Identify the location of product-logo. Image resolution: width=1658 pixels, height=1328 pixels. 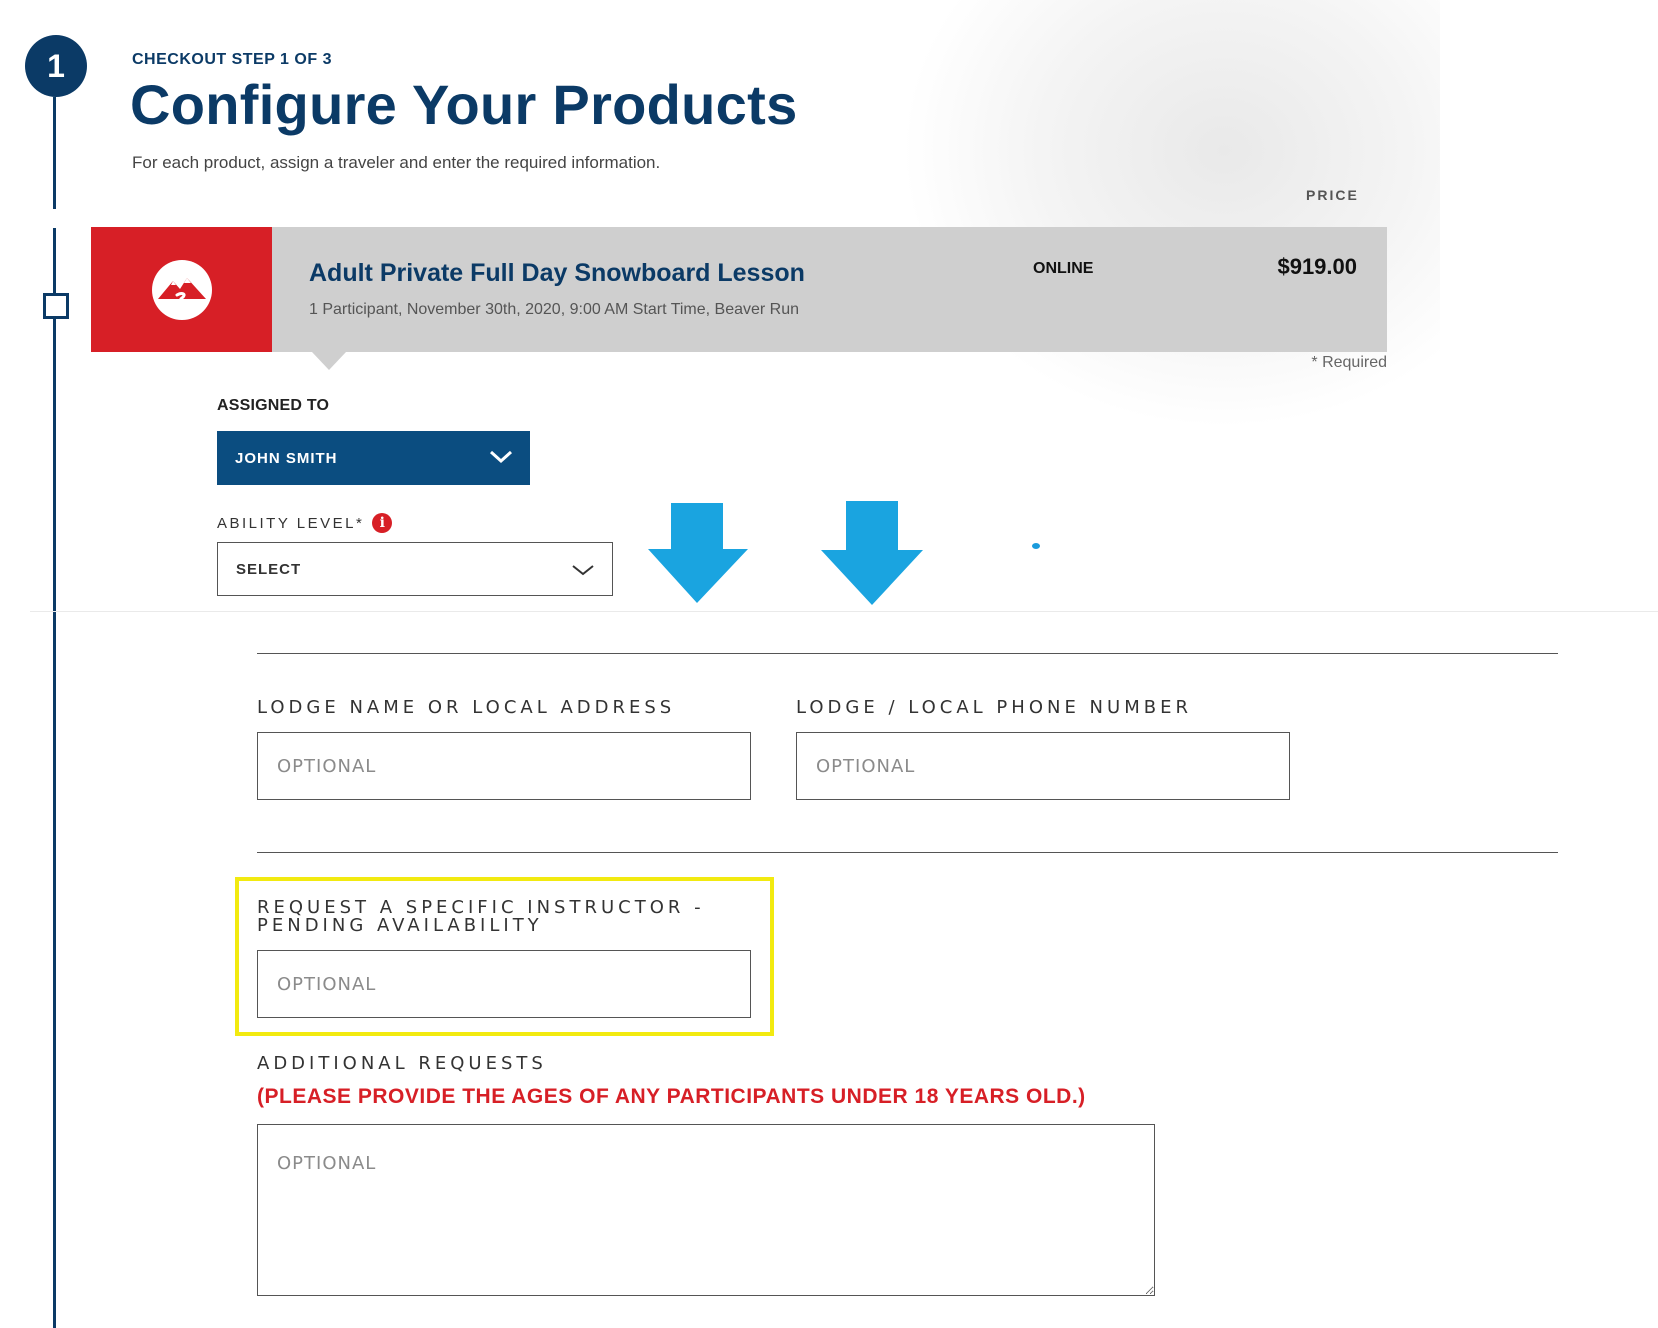
(181, 289).